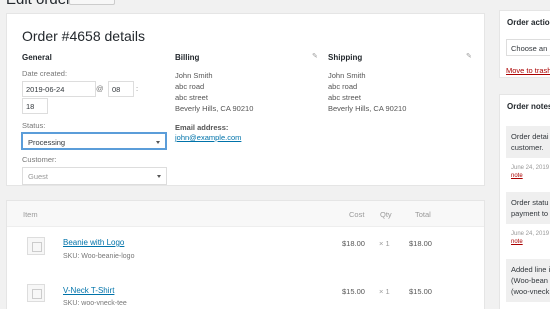  Describe the element at coordinates (30, 214) in the screenshot. I see `item-column-header: Item` at that location.